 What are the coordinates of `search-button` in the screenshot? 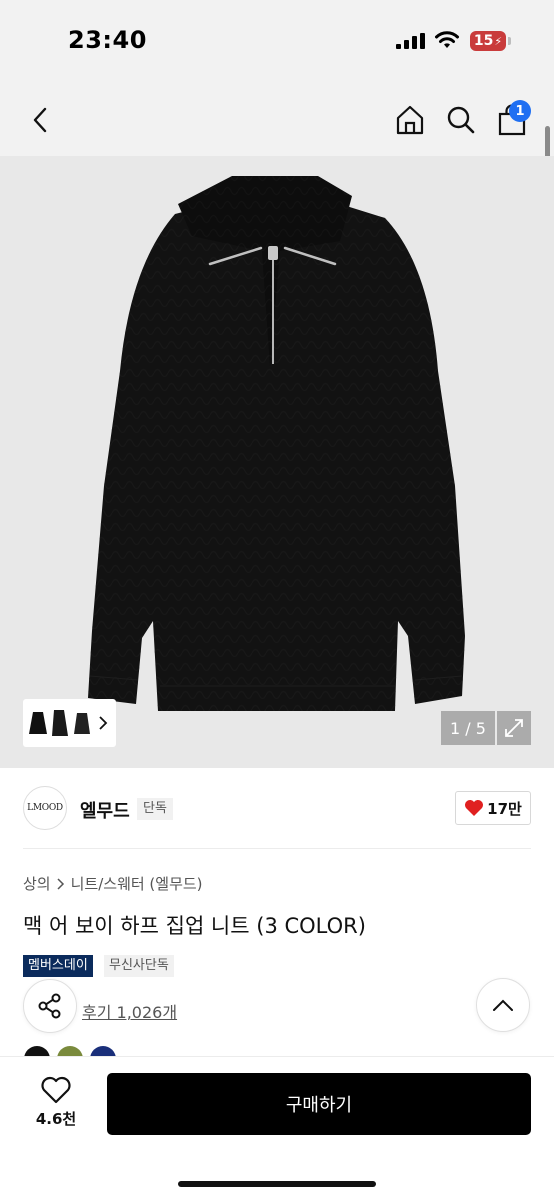 It's located at (461, 120).